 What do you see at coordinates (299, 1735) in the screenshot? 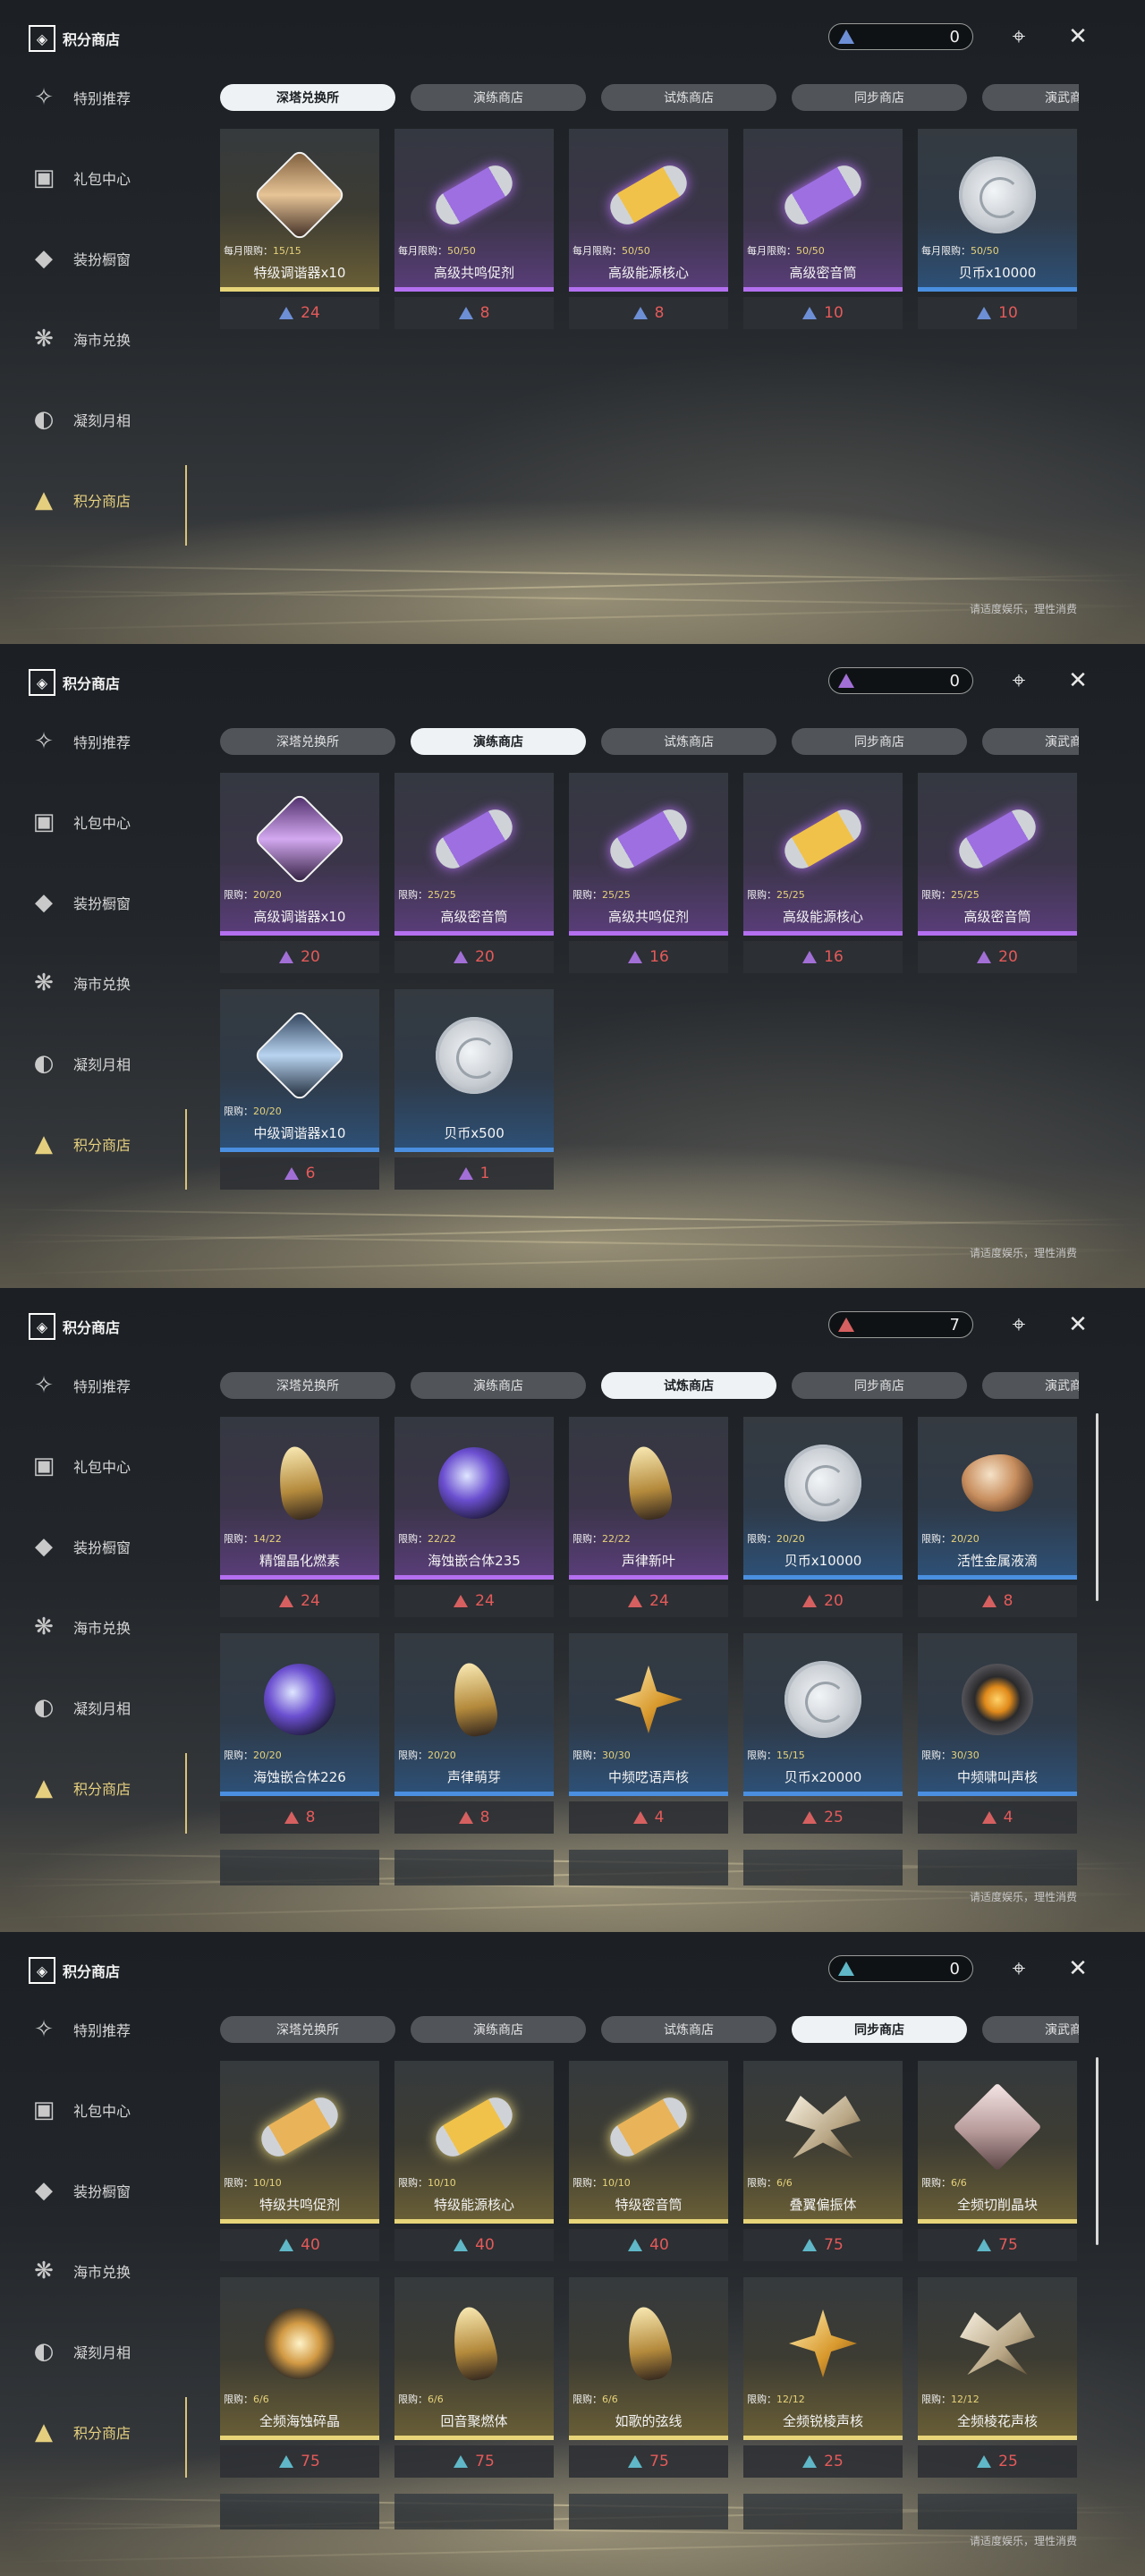
I see `shop-item-card: 限购：20/20 海蚀嵌合体226 8` at bounding box center [299, 1735].